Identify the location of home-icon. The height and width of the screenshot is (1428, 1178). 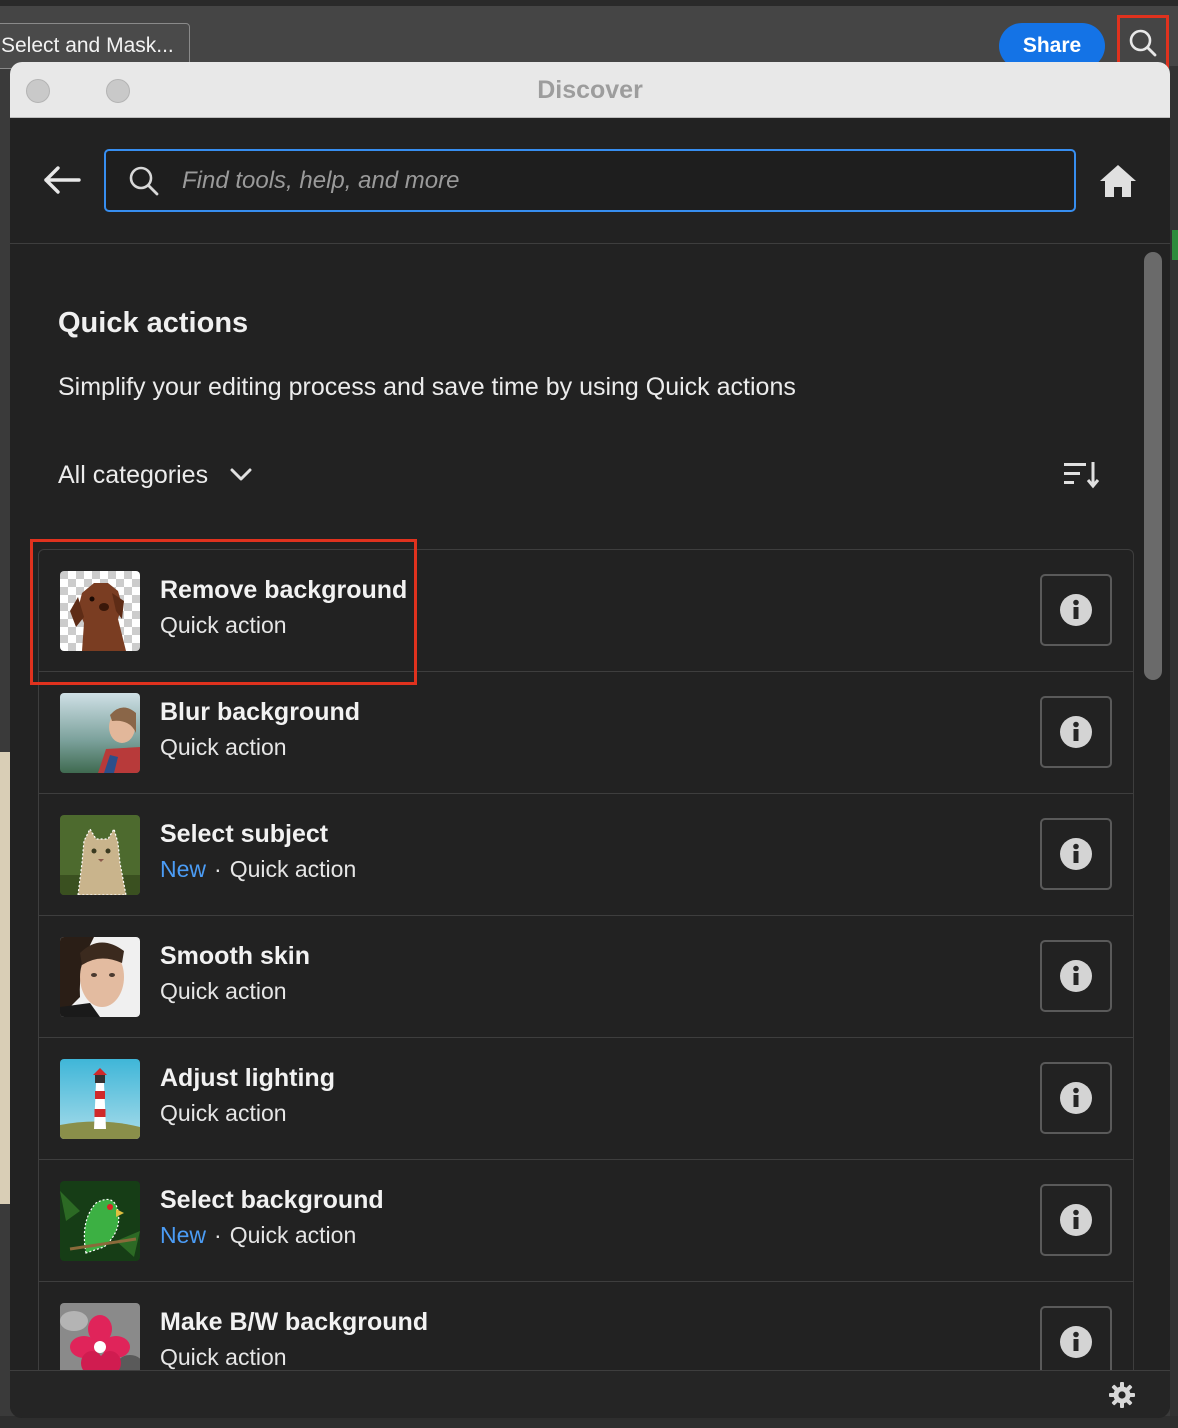
(1118, 181).